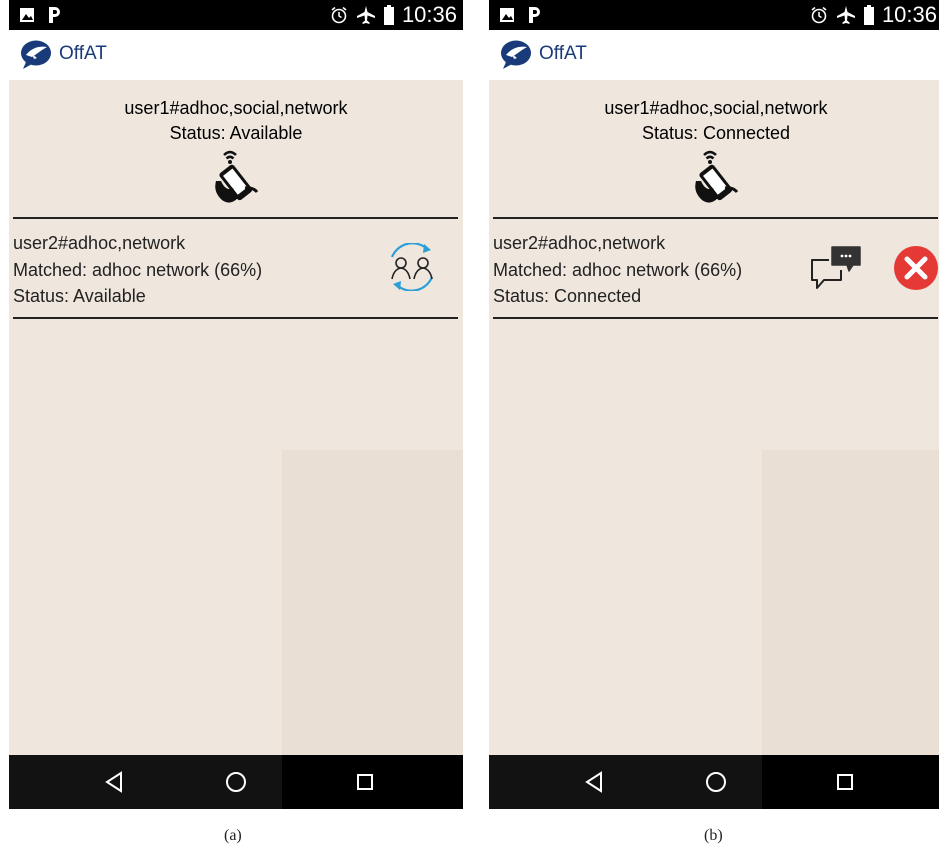 Image resolution: width=939 pixels, height=850 pixels. What do you see at coordinates (837, 268) in the screenshot?
I see `chat-icon` at bounding box center [837, 268].